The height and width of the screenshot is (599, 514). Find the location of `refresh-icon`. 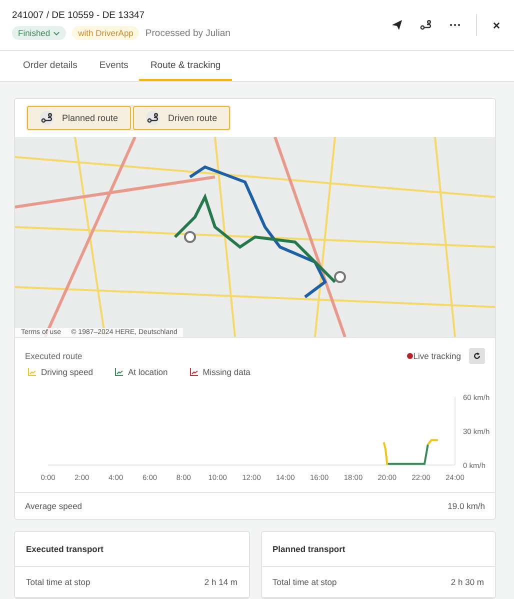

refresh-icon is located at coordinates (477, 356).